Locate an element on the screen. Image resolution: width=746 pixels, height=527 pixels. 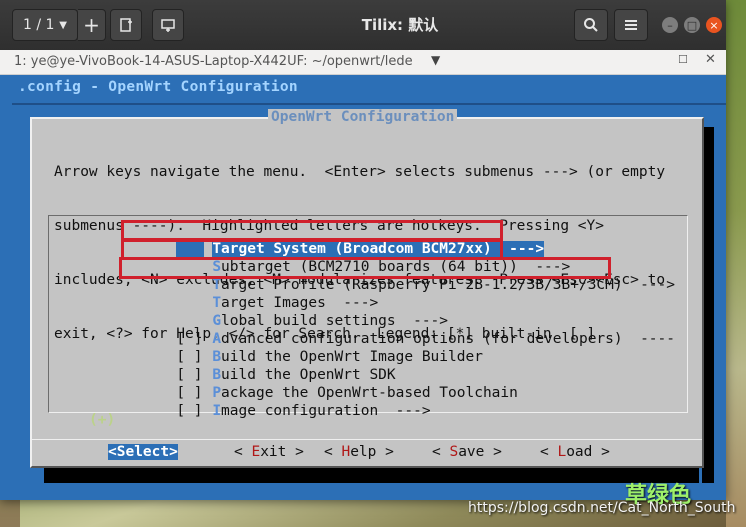
minimize-button: – is located at coordinates (670, 25).